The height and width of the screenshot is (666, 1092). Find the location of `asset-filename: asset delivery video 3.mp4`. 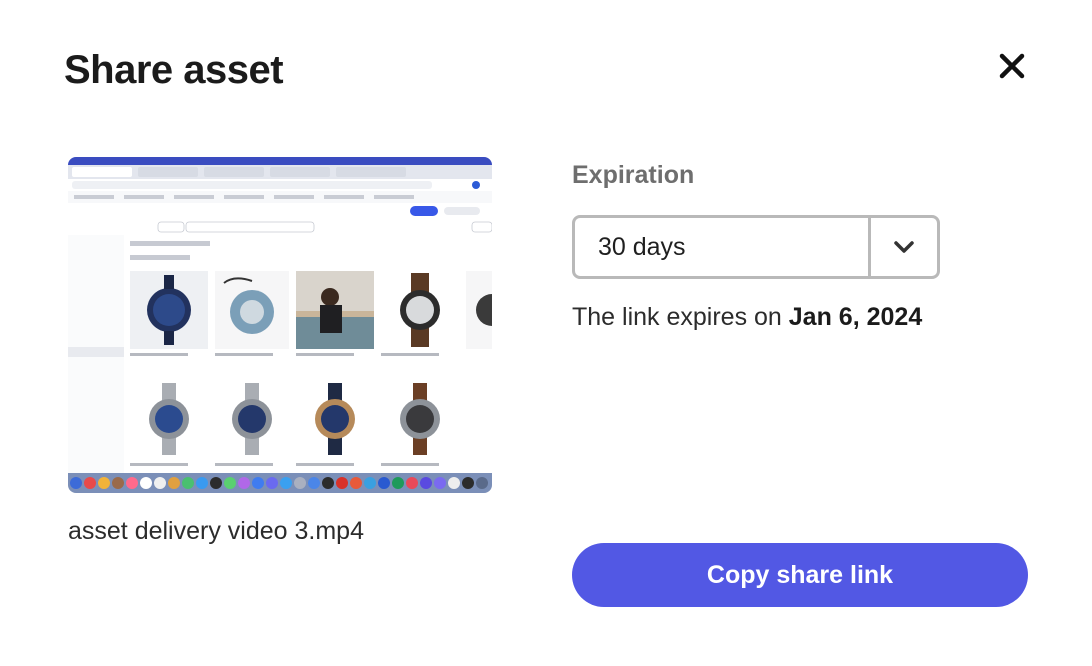

asset-filename: asset delivery video 3.mp4 is located at coordinates (216, 531).